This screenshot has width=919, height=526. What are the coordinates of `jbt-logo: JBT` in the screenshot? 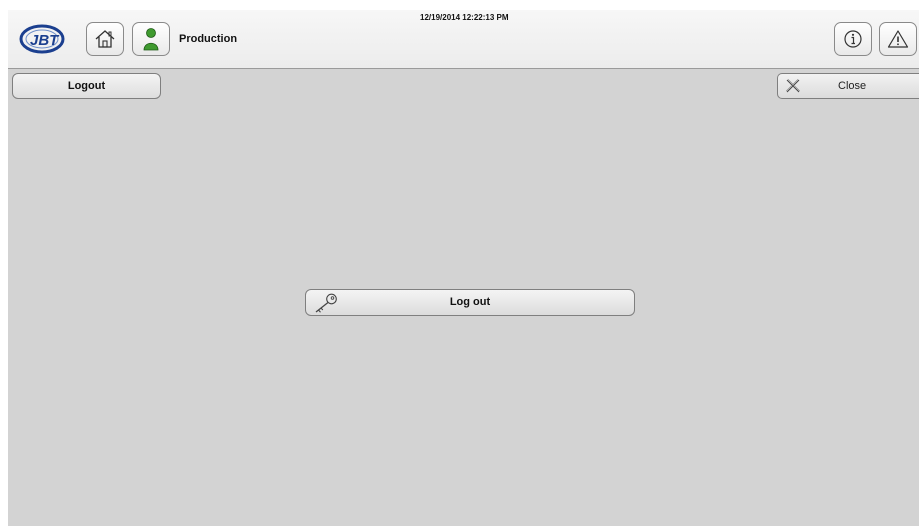 It's located at (42, 39).